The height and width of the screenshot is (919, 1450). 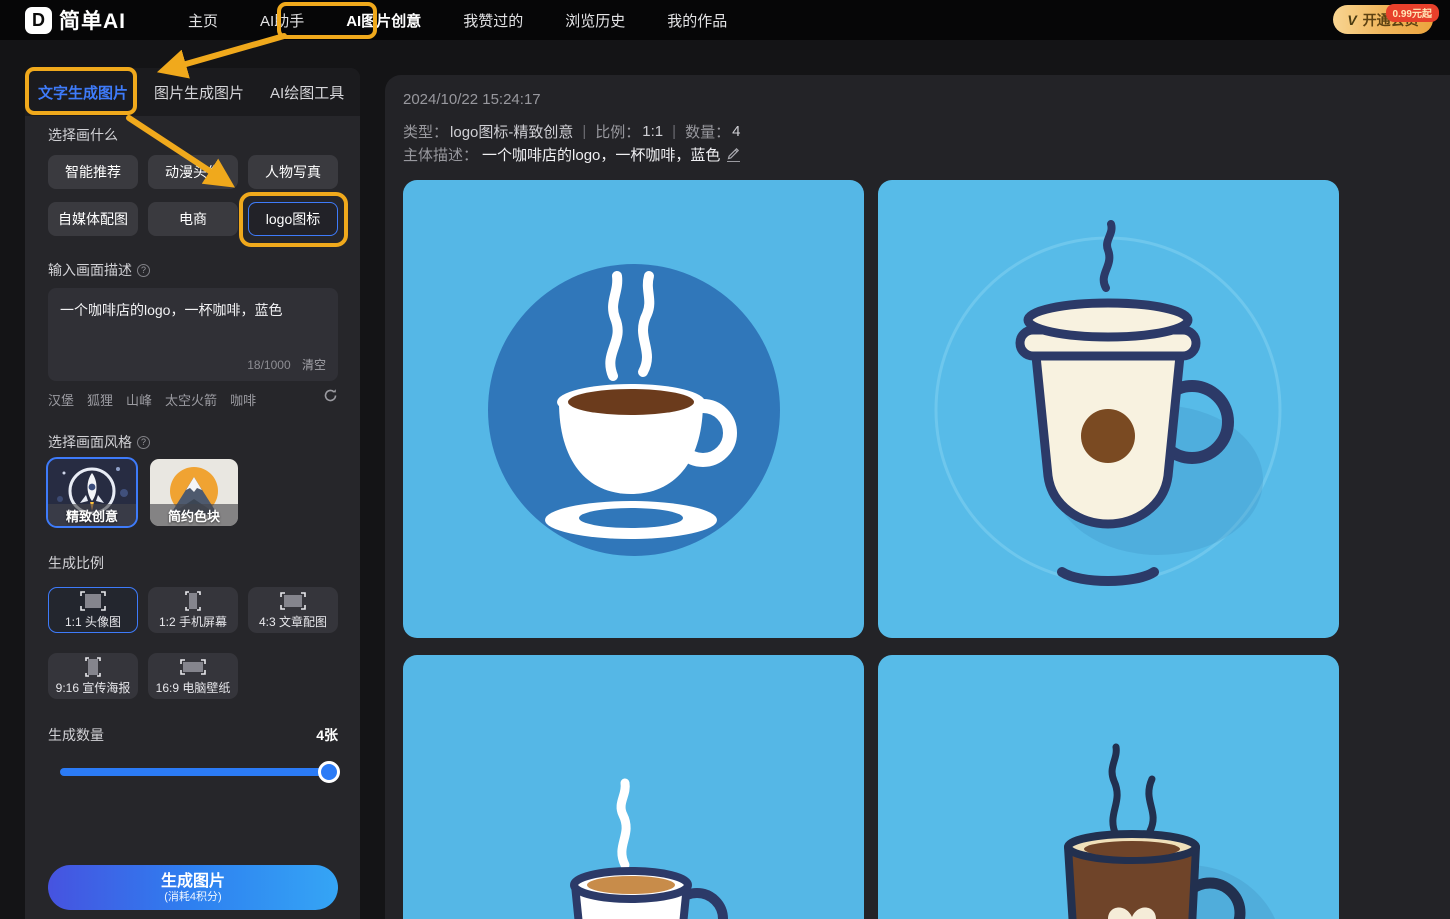 I want to click on suggestion-rocket: 太空火箭, so click(x=191, y=399).